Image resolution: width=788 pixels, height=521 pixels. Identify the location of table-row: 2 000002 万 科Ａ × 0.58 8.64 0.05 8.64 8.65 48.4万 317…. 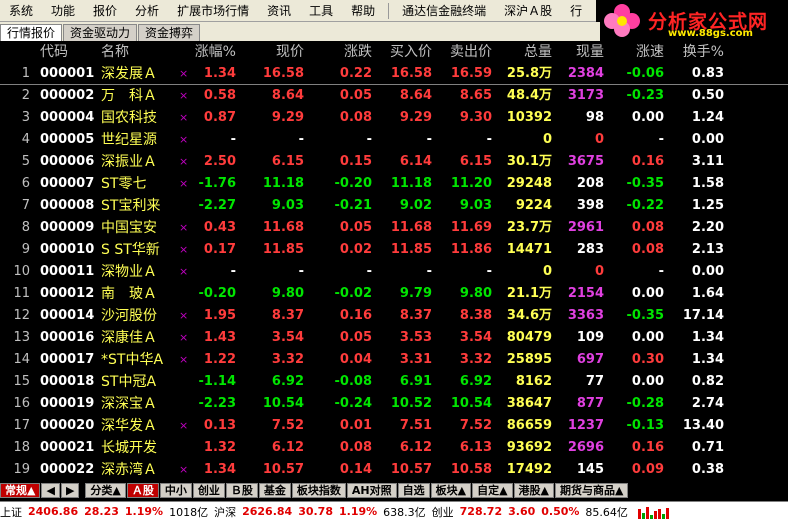
(394, 96).